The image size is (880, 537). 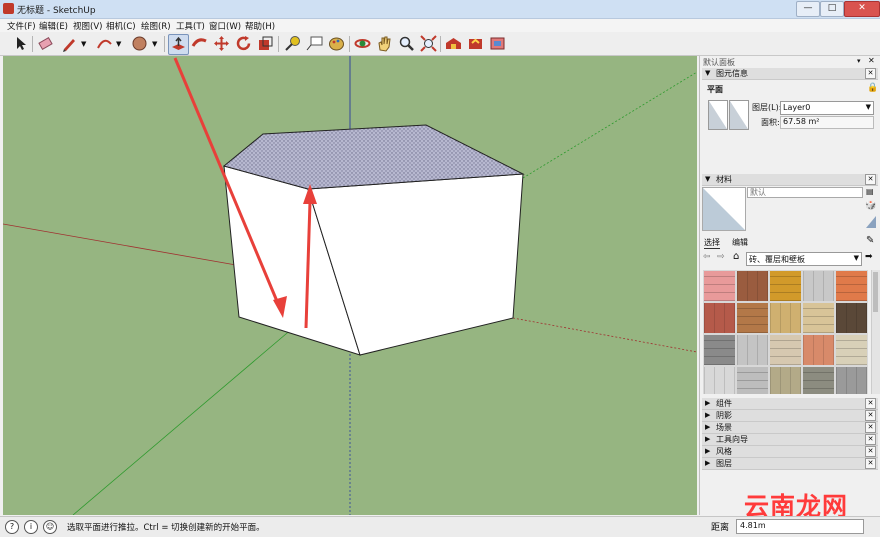 I want to click on rotate-tool-button, so click(x=243, y=43).